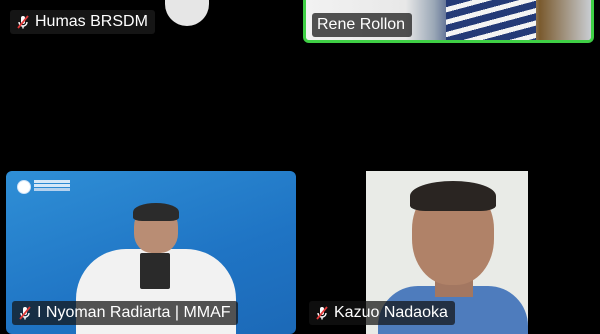 This screenshot has width=600, height=334. I want to click on participant-name-tag: Kazuo Nadaoka, so click(382, 313).